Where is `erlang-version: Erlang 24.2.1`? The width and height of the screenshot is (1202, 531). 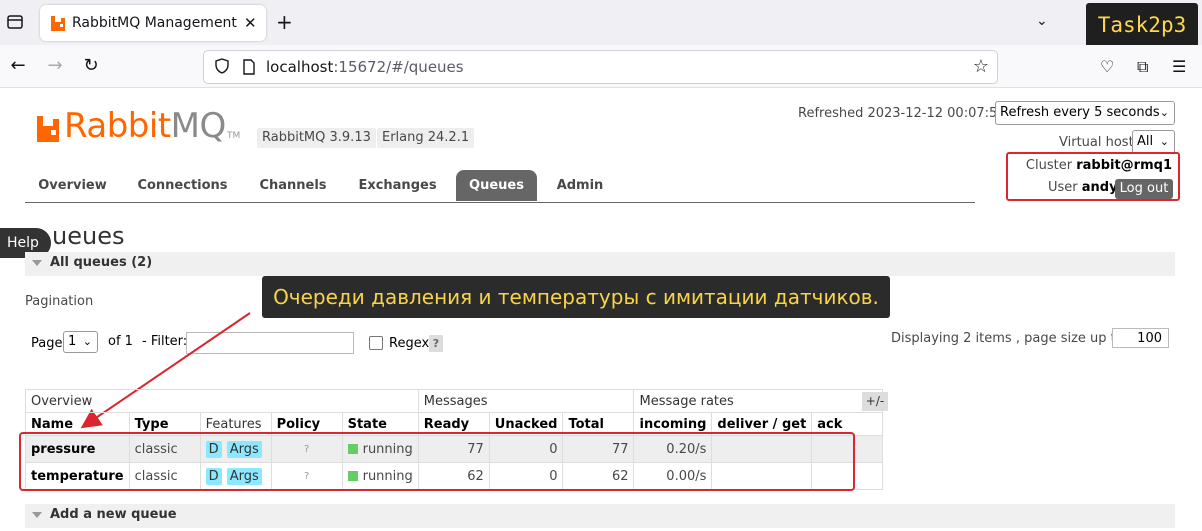
erlang-version: Erlang 24.2.1 is located at coordinates (426, 138).